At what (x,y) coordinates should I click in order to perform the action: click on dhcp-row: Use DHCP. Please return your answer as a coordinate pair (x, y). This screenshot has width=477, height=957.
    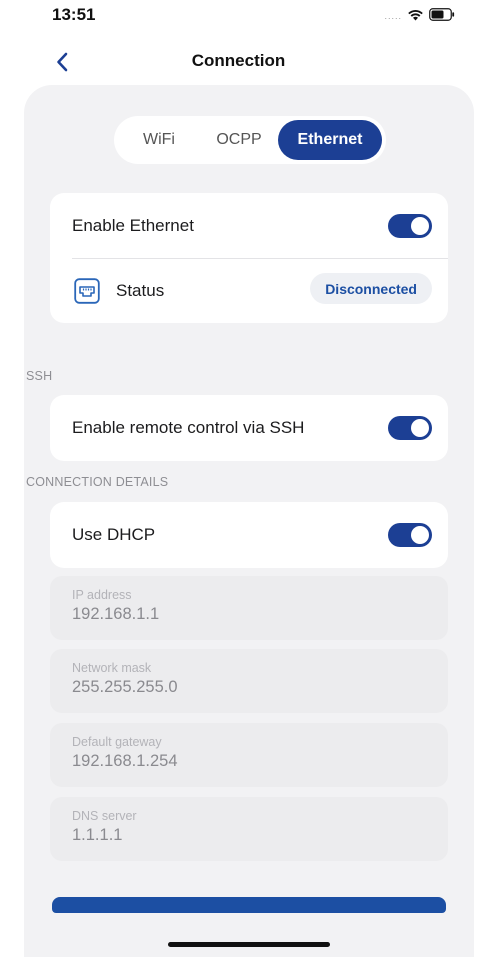
    Looking at the image, I should click on (249, 535).